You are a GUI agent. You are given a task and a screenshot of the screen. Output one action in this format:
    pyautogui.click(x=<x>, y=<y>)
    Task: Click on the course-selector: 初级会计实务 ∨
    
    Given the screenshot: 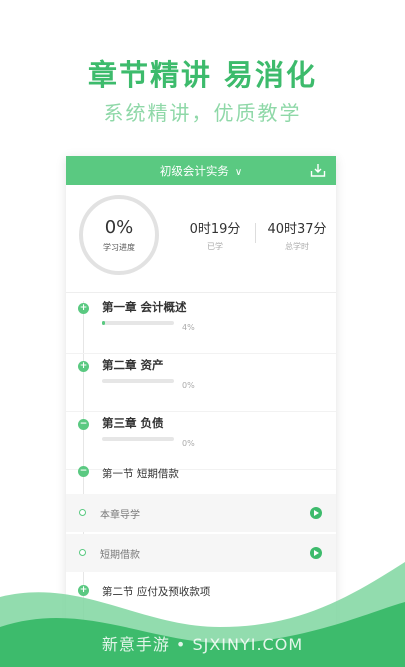 What is the action you would take?
    pyautogui.click(x=201, y=171)
    